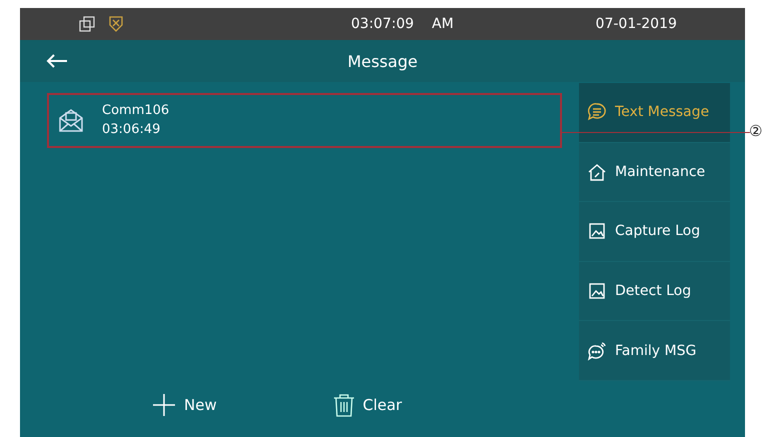 The width and height of the screenshot is (767, 437). I want to click on plus-icon, so click(164, 405).